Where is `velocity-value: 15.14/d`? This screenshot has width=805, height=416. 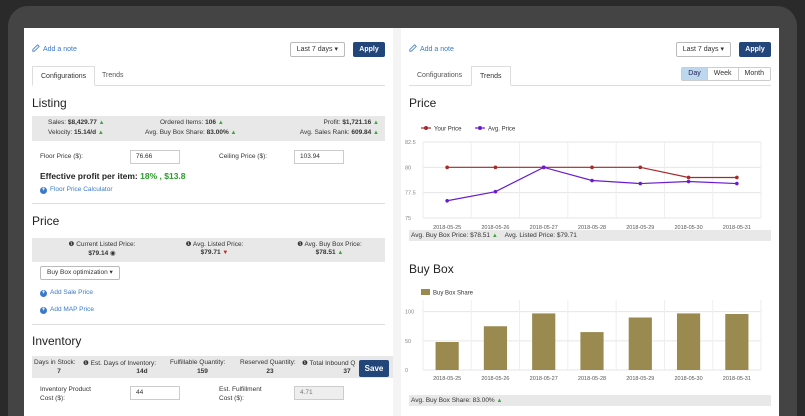 velocity-value: 15.14/d is located at coordinates (85, 132).